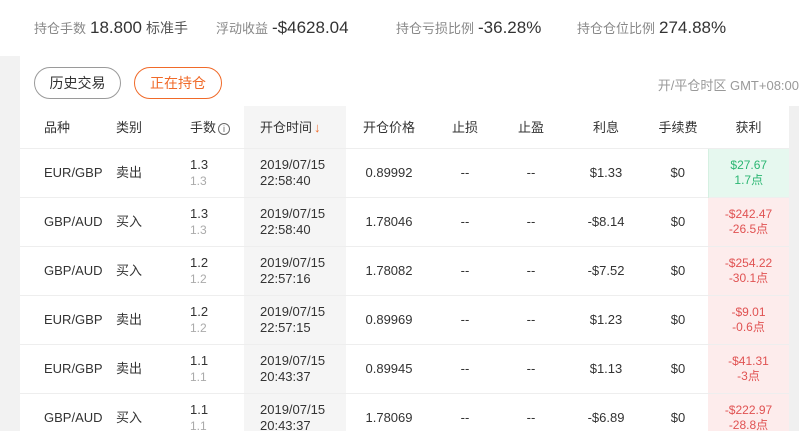  I want to click on cell-open-time: 2019/07/15 22:57:15, so click(295, 319).